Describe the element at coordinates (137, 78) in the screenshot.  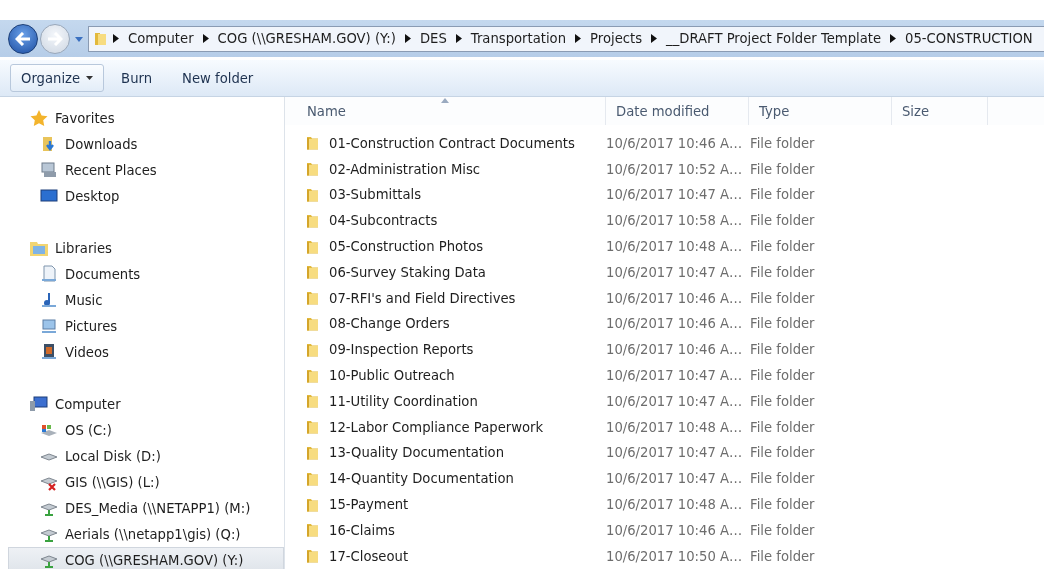
I see `toolbar-button: Burn` at that location.